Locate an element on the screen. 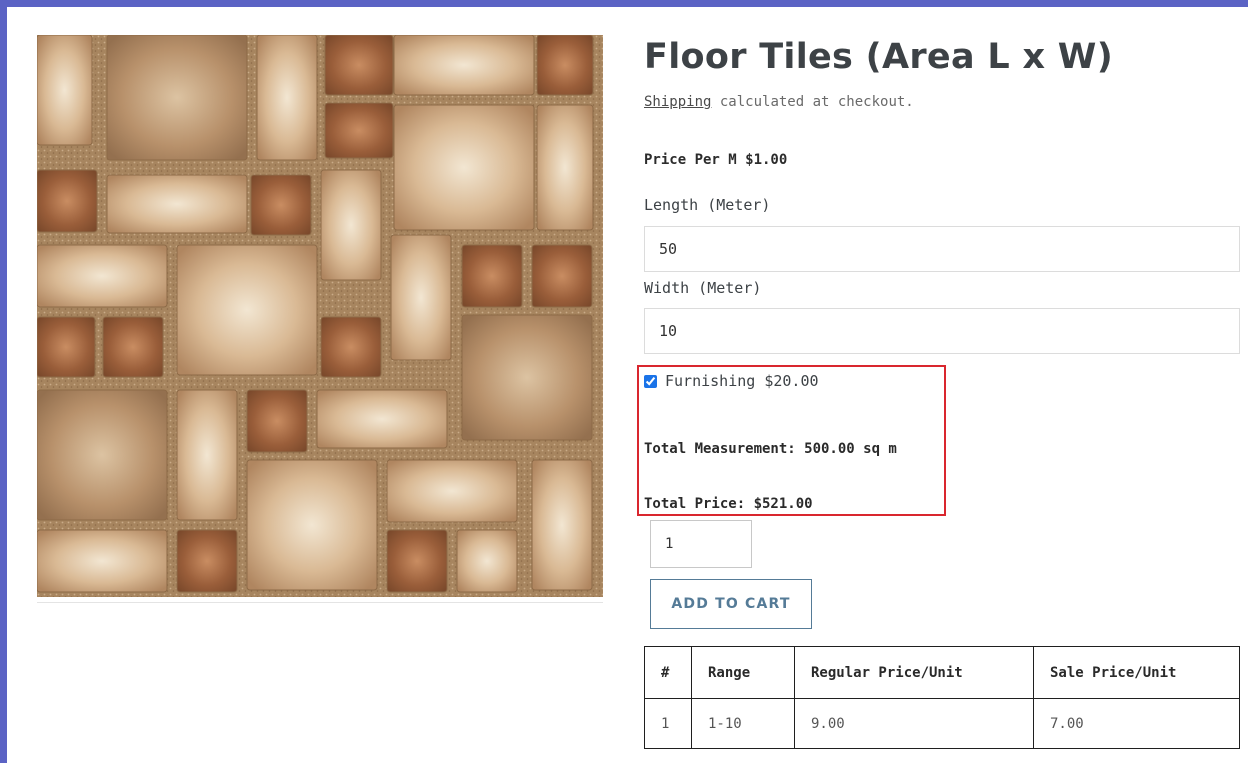 This screenshot has height=770, width=1248. column-header: Regular Price/Unit is located at coordinates (914, 672).